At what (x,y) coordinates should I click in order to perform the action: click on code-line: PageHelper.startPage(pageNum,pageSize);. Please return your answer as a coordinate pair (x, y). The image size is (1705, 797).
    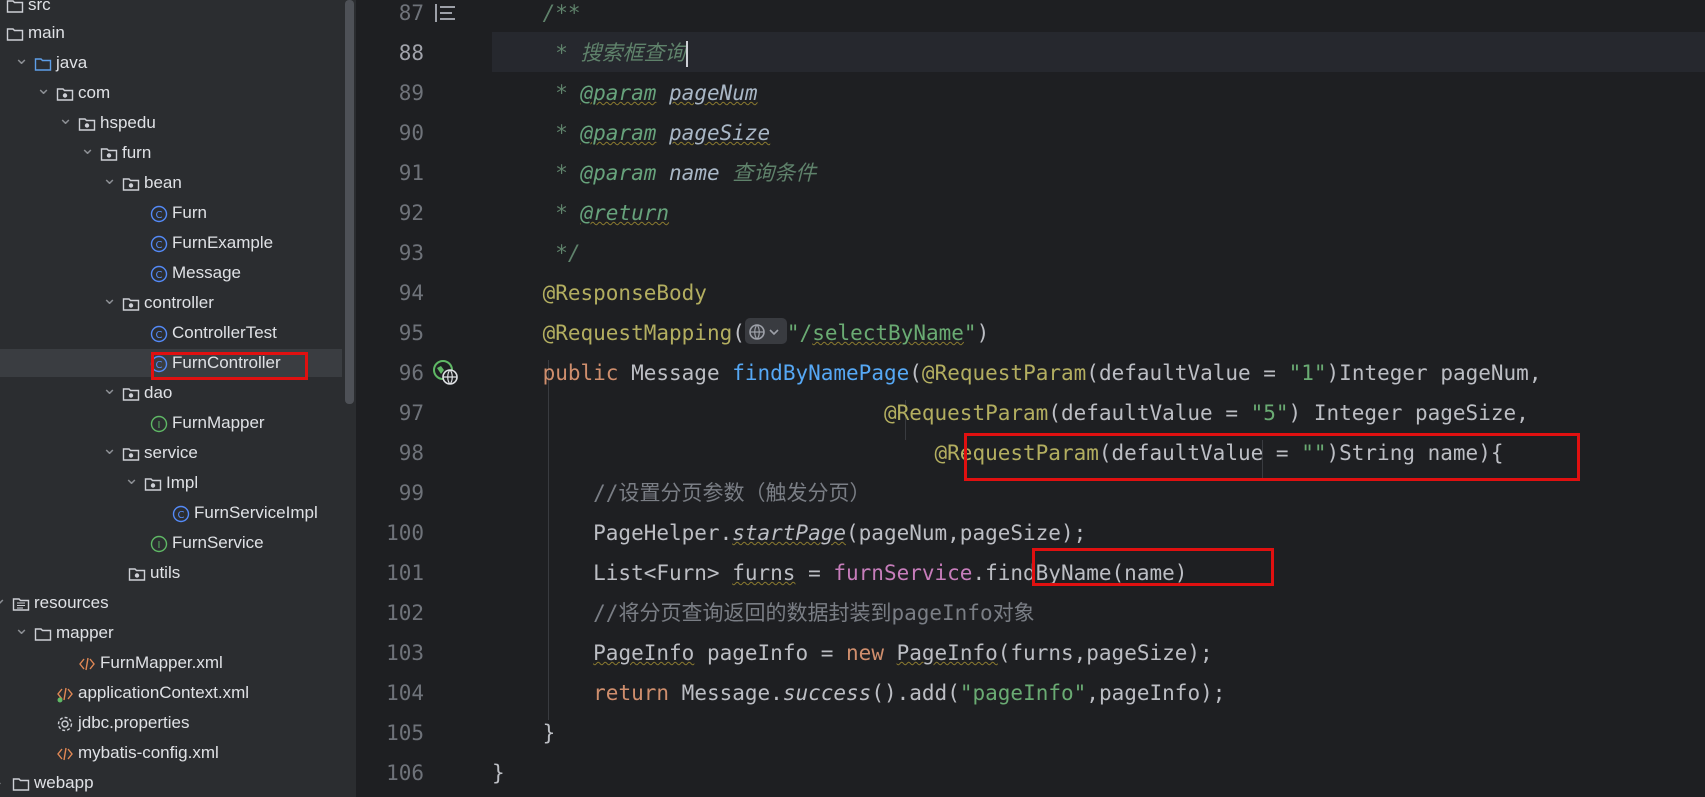
    Looking at the image, I should click on (1097, 533).